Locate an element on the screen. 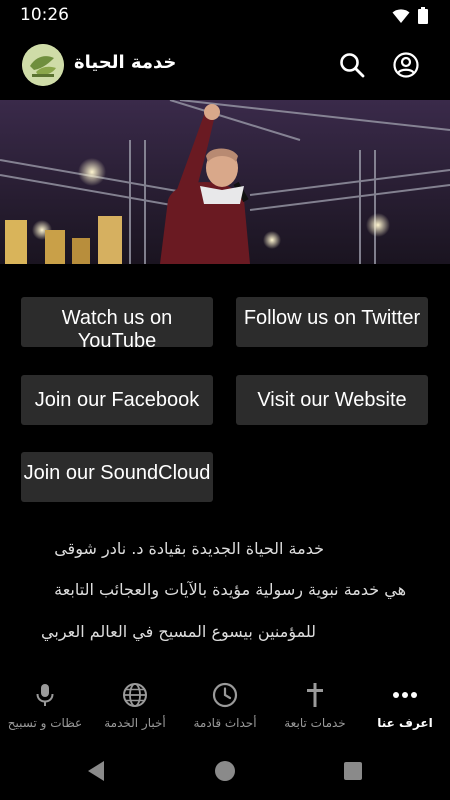 The height and width of the screenshot is (800, 450). globe-icon is located at coordinates (135, 695).